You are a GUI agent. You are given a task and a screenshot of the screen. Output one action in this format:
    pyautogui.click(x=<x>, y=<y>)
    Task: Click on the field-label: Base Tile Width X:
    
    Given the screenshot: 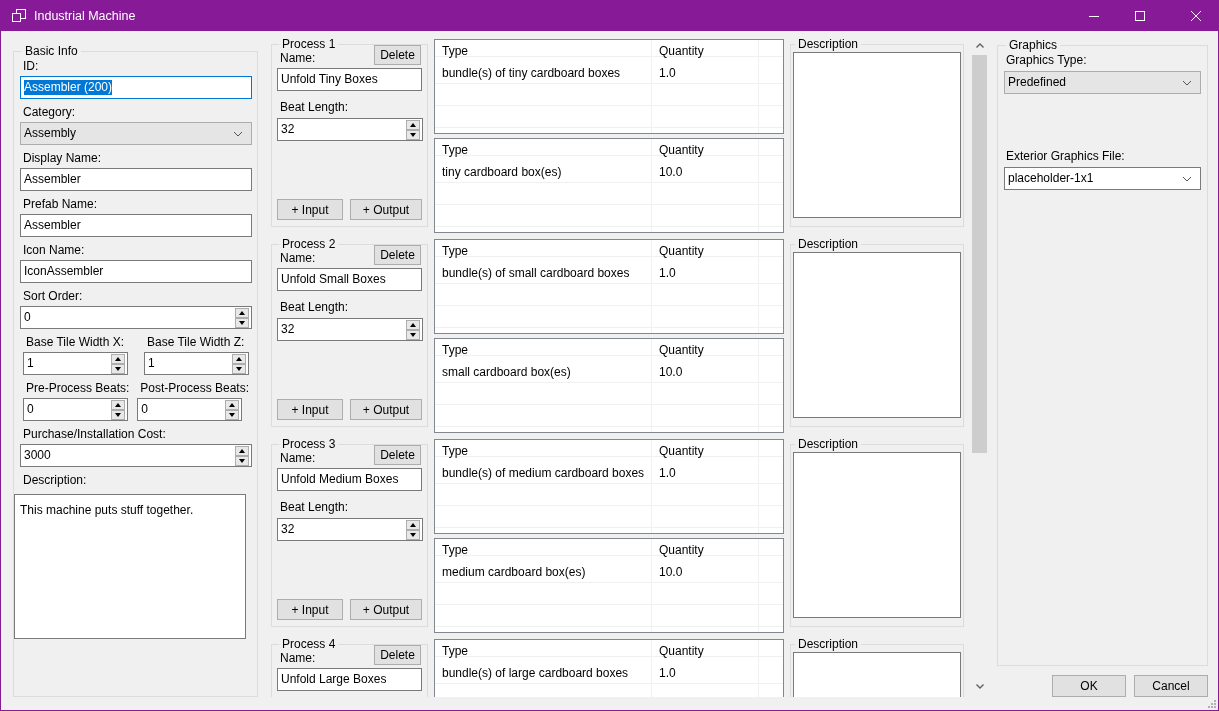 What is the action you would take?
    pyautogui.click(x=76, y=342)
    